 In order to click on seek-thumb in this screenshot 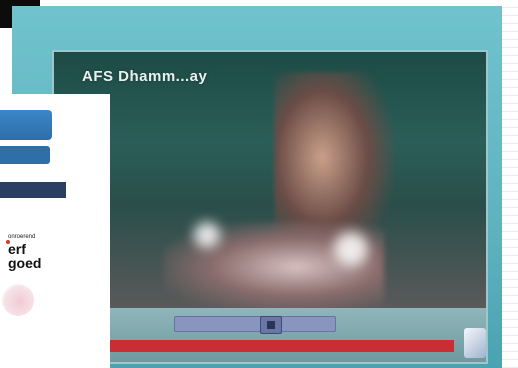, I will do `click(271, 325)`.